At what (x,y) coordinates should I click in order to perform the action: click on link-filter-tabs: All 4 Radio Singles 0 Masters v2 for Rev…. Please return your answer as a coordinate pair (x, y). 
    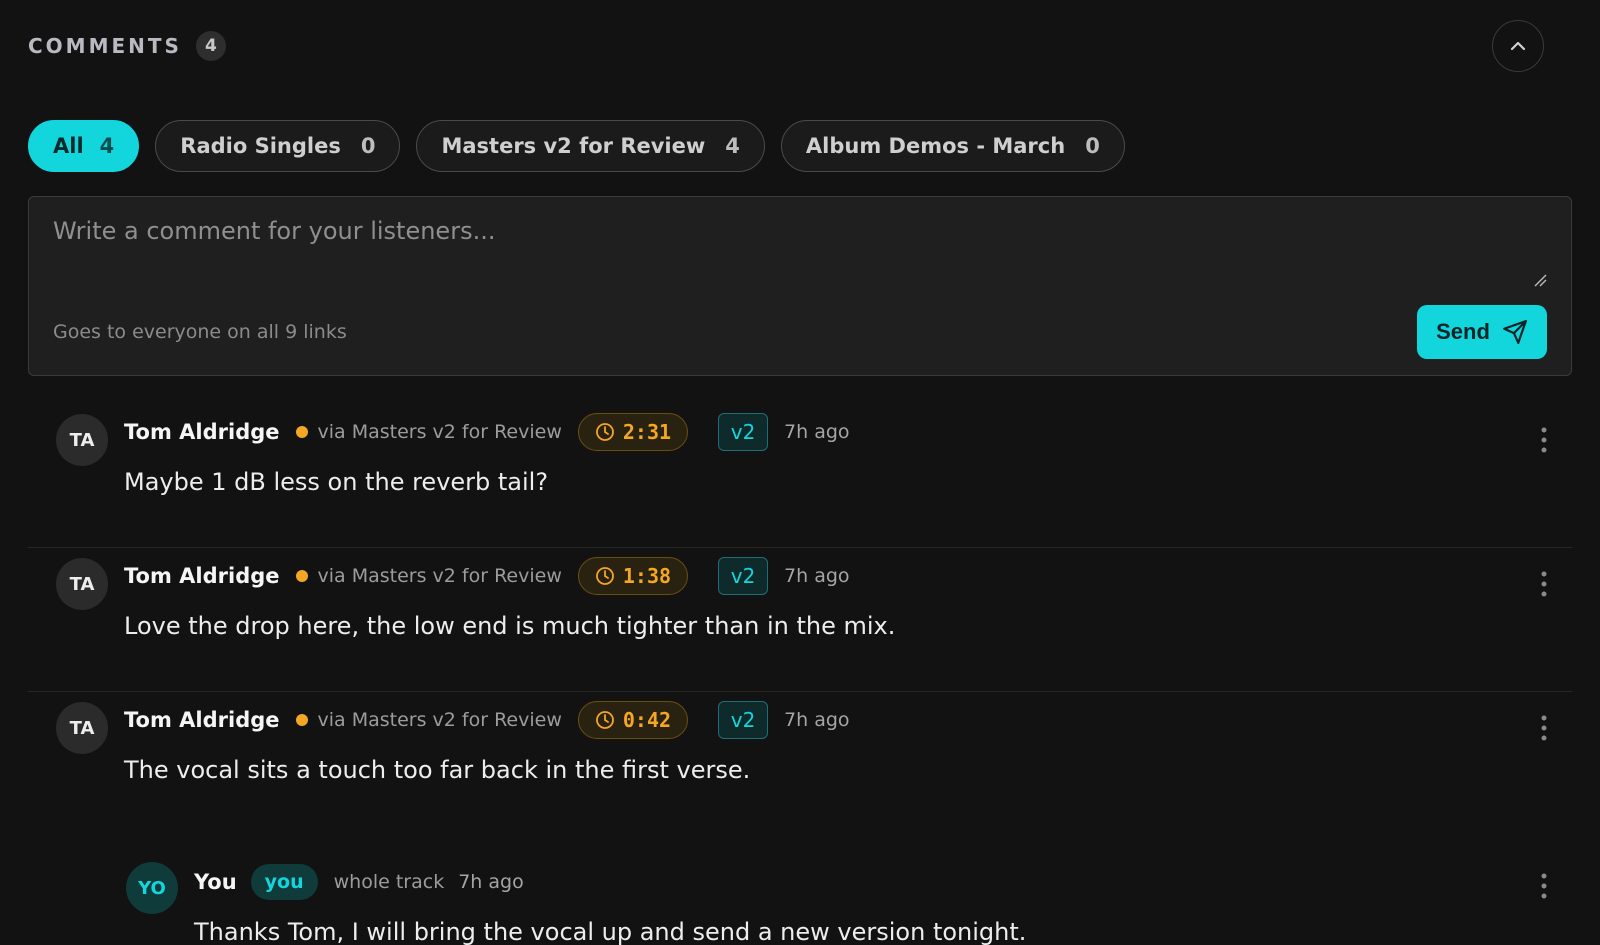
    Looking at the image, I should click on (800, 146).